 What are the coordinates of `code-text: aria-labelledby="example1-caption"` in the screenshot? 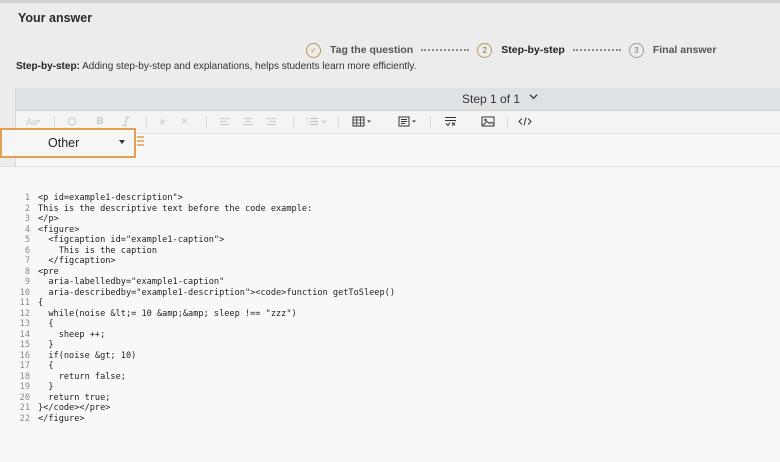 It's located at (131, 282).